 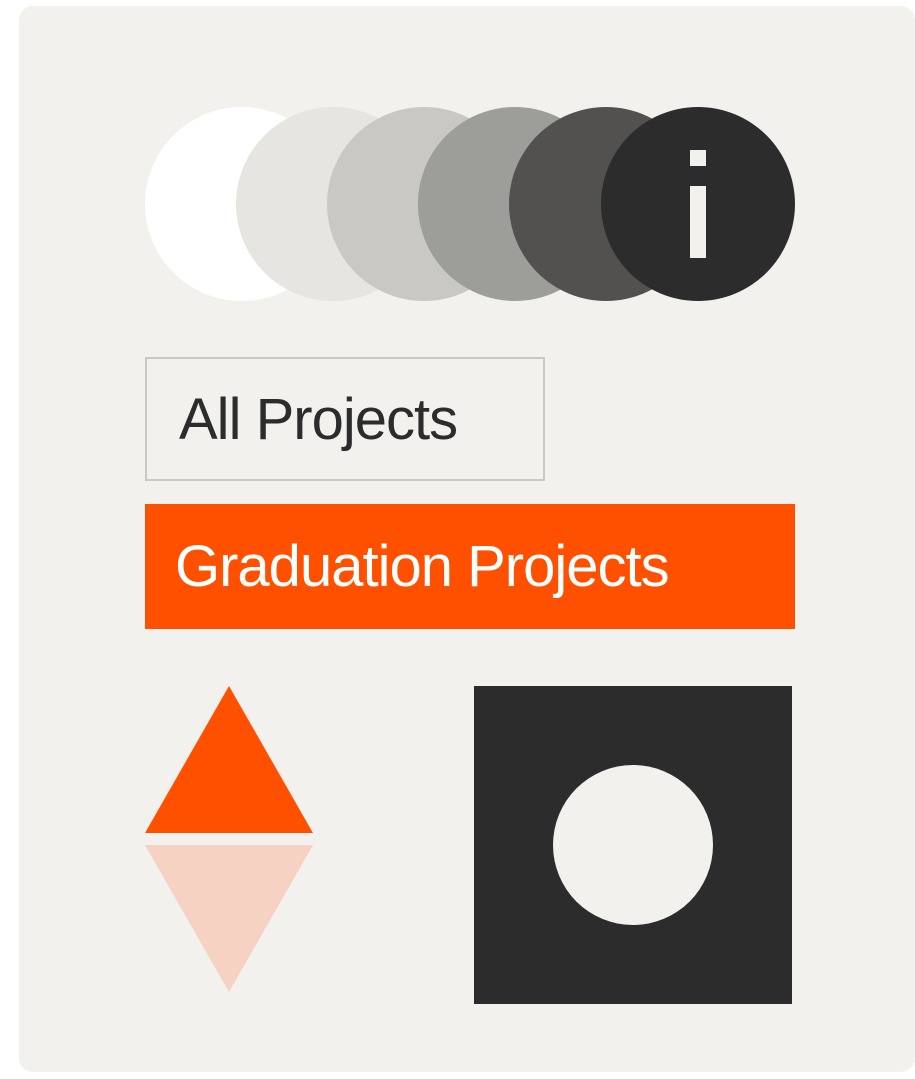 What do you see at coordinates (470, 204) in the screenshot?
I see `color-swatch-row` at bounding box center [470, 204].